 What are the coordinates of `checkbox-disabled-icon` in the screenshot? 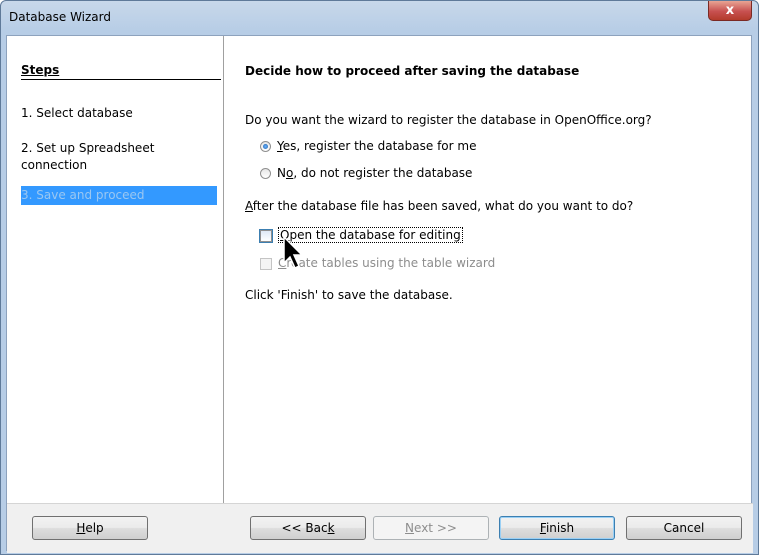 It's located at (266, 263).